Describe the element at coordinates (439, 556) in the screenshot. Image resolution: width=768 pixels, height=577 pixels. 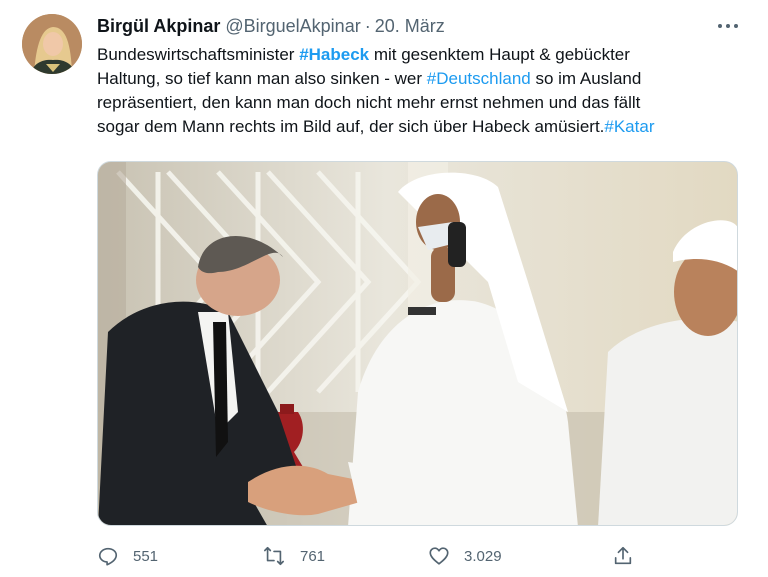
I see `like-icon` at that location.